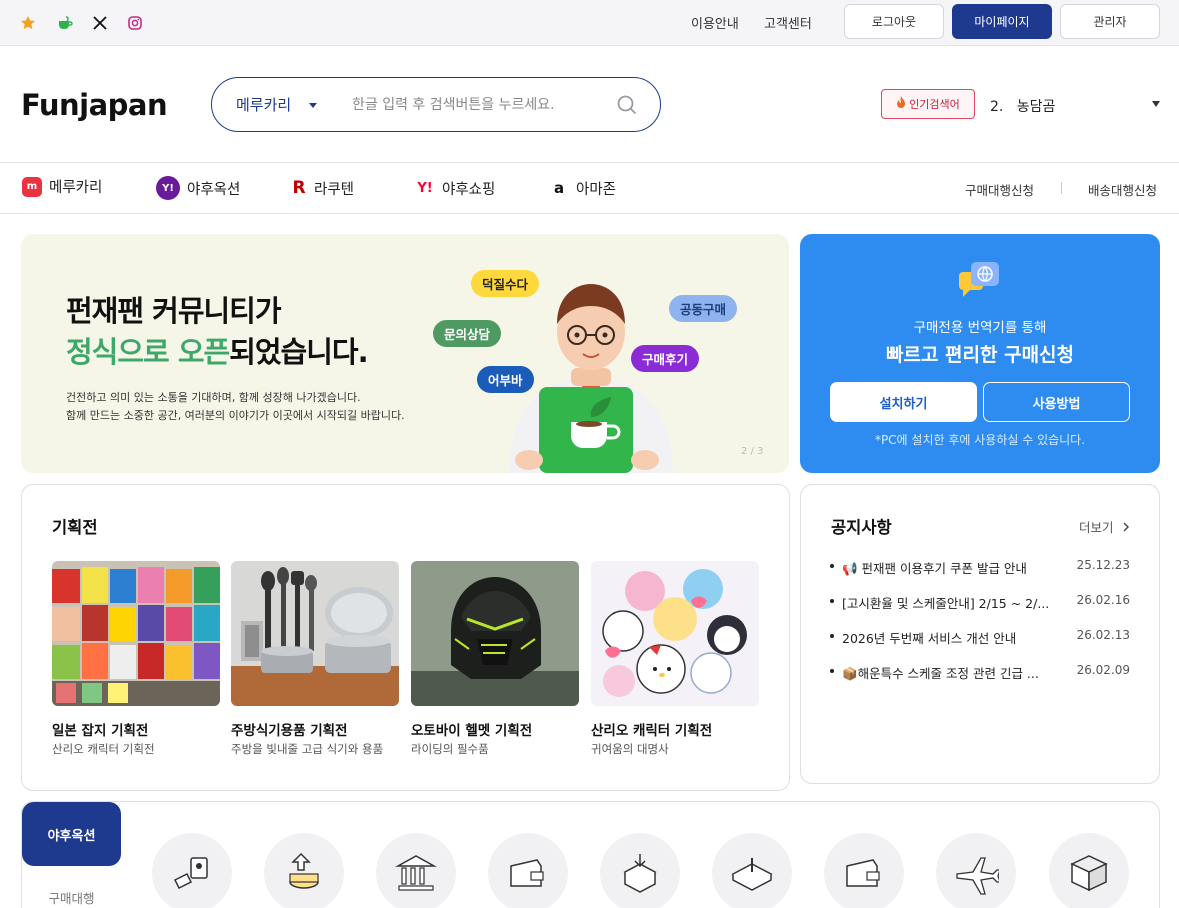 This screenshot has height=908, width=1179. What do you see at coordinates (135, 23) in the screenshot?
I see `instagram-icon` at bounding box center [135, 23].